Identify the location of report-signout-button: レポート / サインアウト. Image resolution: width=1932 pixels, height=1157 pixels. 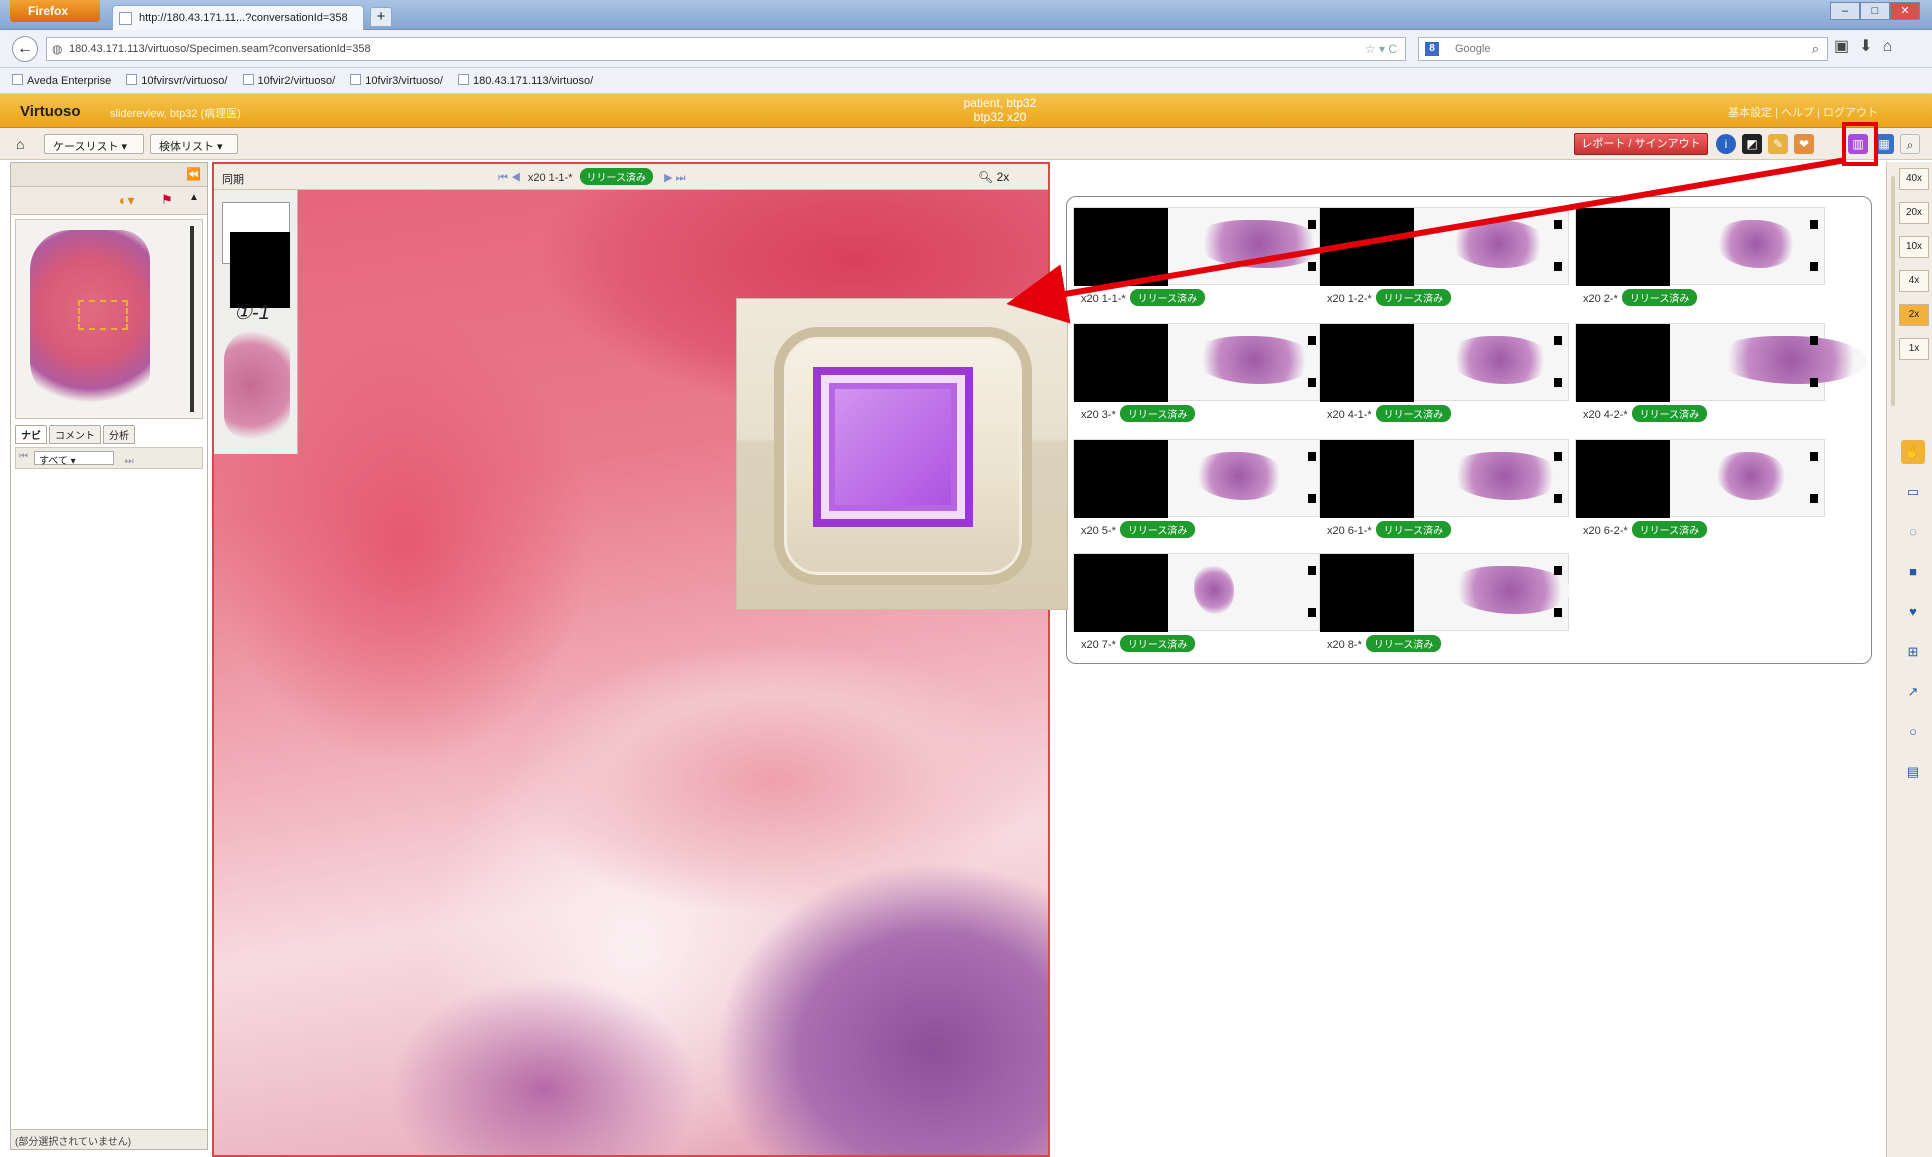
(1641, 144).